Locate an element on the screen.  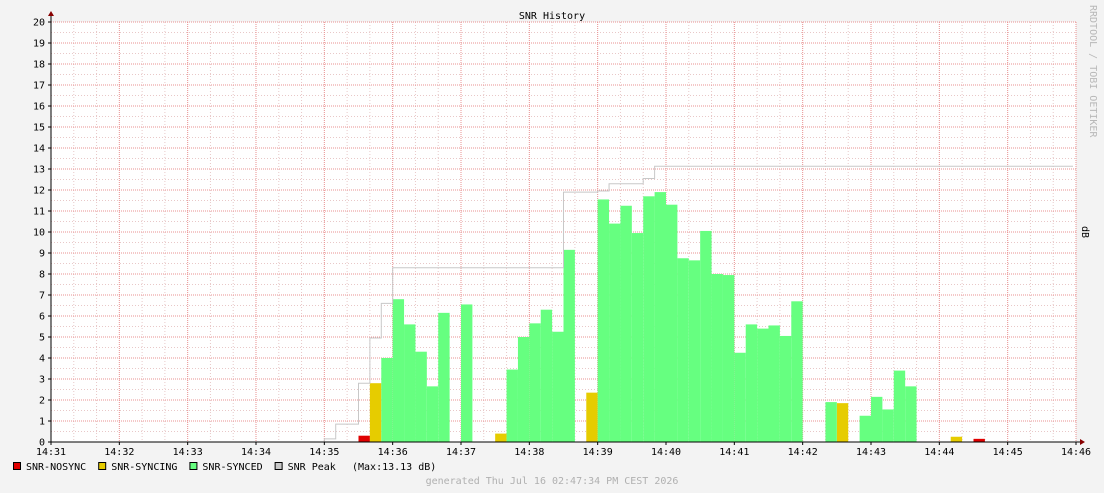
x-tick-label: 14:31 is located at coordinates (51, 452).